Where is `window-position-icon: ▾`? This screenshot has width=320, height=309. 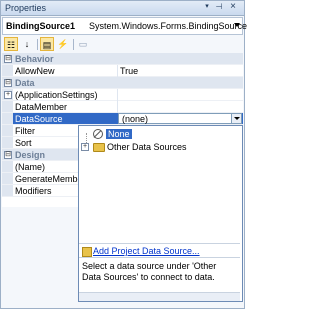 window-position-icon: ▾ is located at coordinates (207, 7).